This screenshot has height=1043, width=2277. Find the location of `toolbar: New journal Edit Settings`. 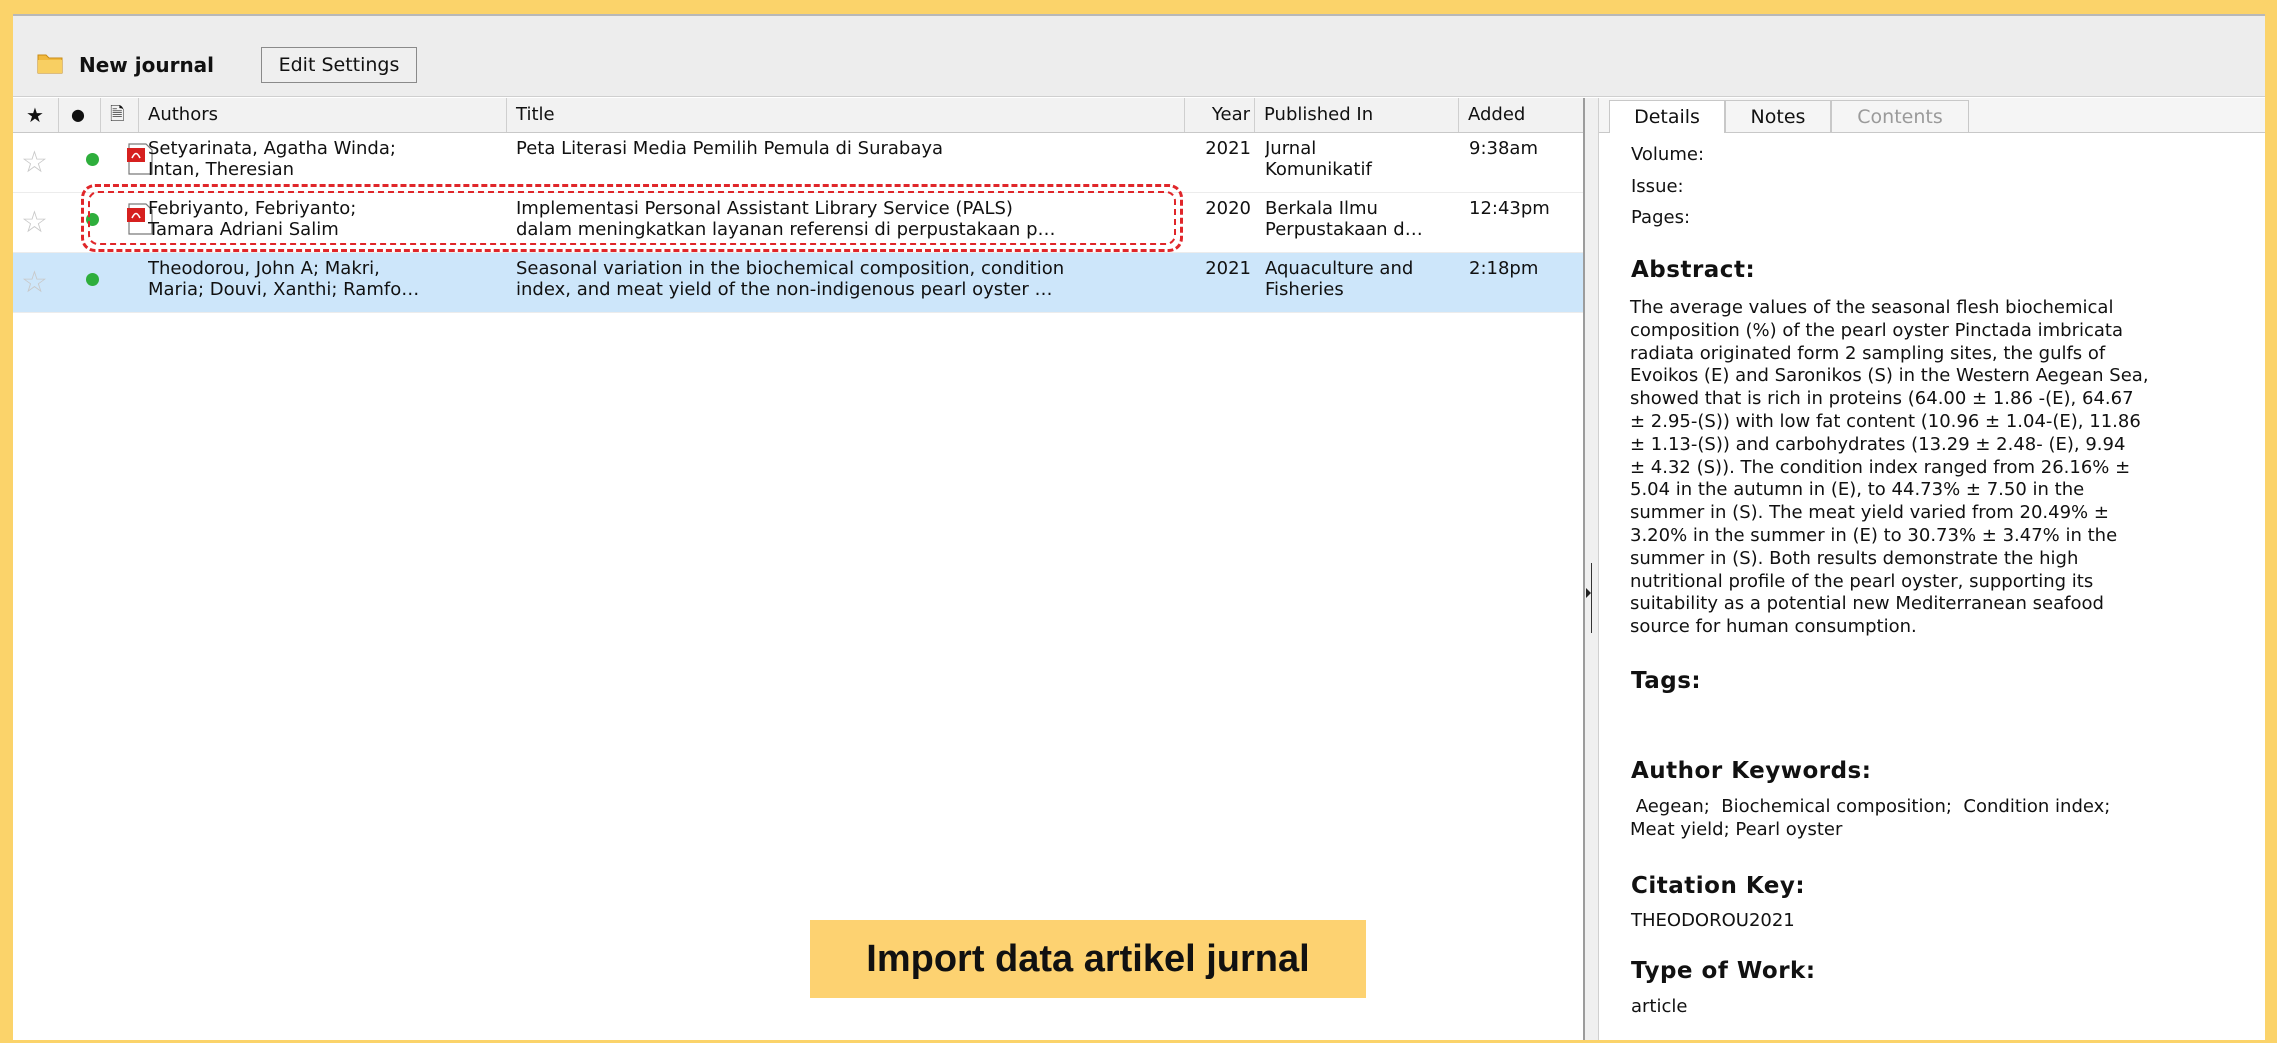

toolbar: New journal Edit Settings is located at coordinates (1139, 56).